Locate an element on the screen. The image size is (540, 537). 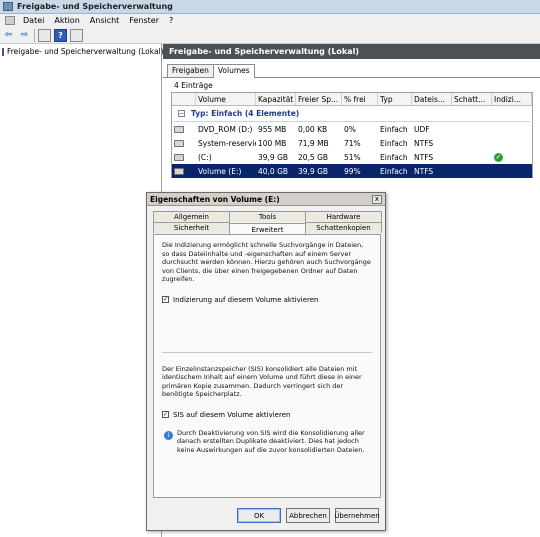
tab-schattenkopien: Schattenkopien is located at coordinates (343, 227).